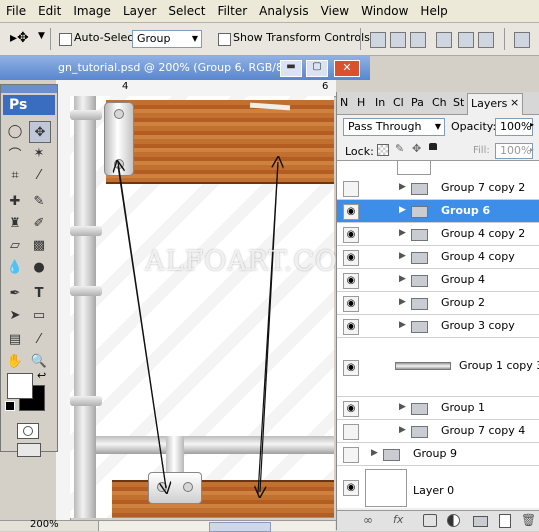  Describe the element at coordinates (39, 267) in the screenshot. I see `dodge-tool-icon: ●` at that location.